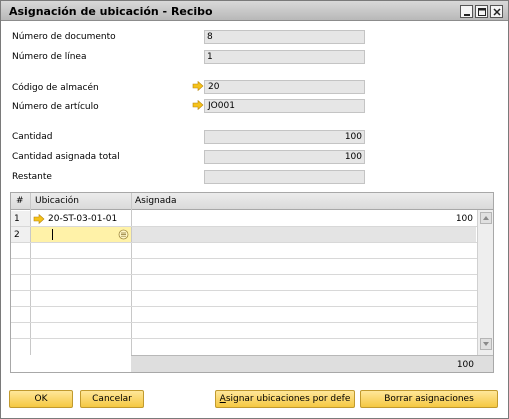 The height and width of the screenshot is (419, 509). What do you see at coordinates (252, 201) in the screenshot?
I see `grid-header: # Ubicación Asignada` at bounding box center [252, 201].